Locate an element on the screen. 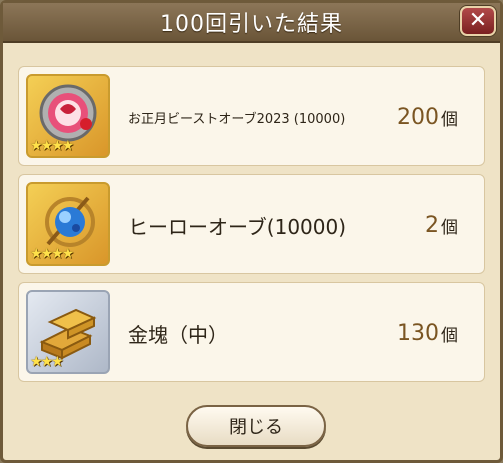 The height and width of the screenshot is (463, 503). quantity-value: 130 is located at coordinates (418, 333).